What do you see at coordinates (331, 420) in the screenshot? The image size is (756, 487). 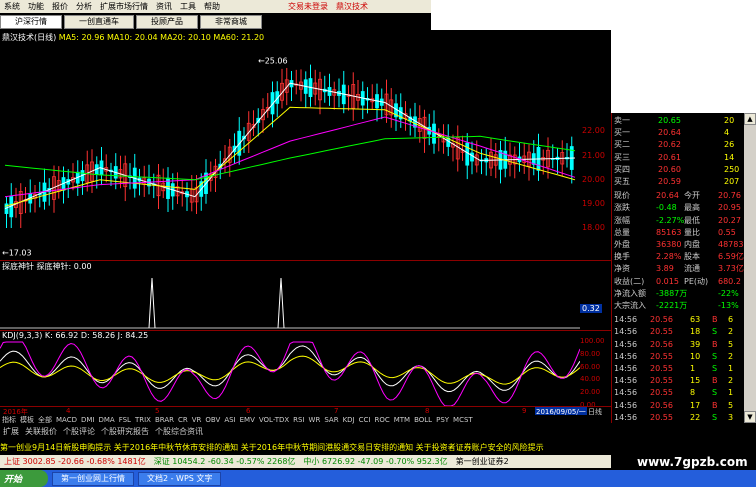 I see `indicator-tab: SAR` at bounding box center [331, 420].